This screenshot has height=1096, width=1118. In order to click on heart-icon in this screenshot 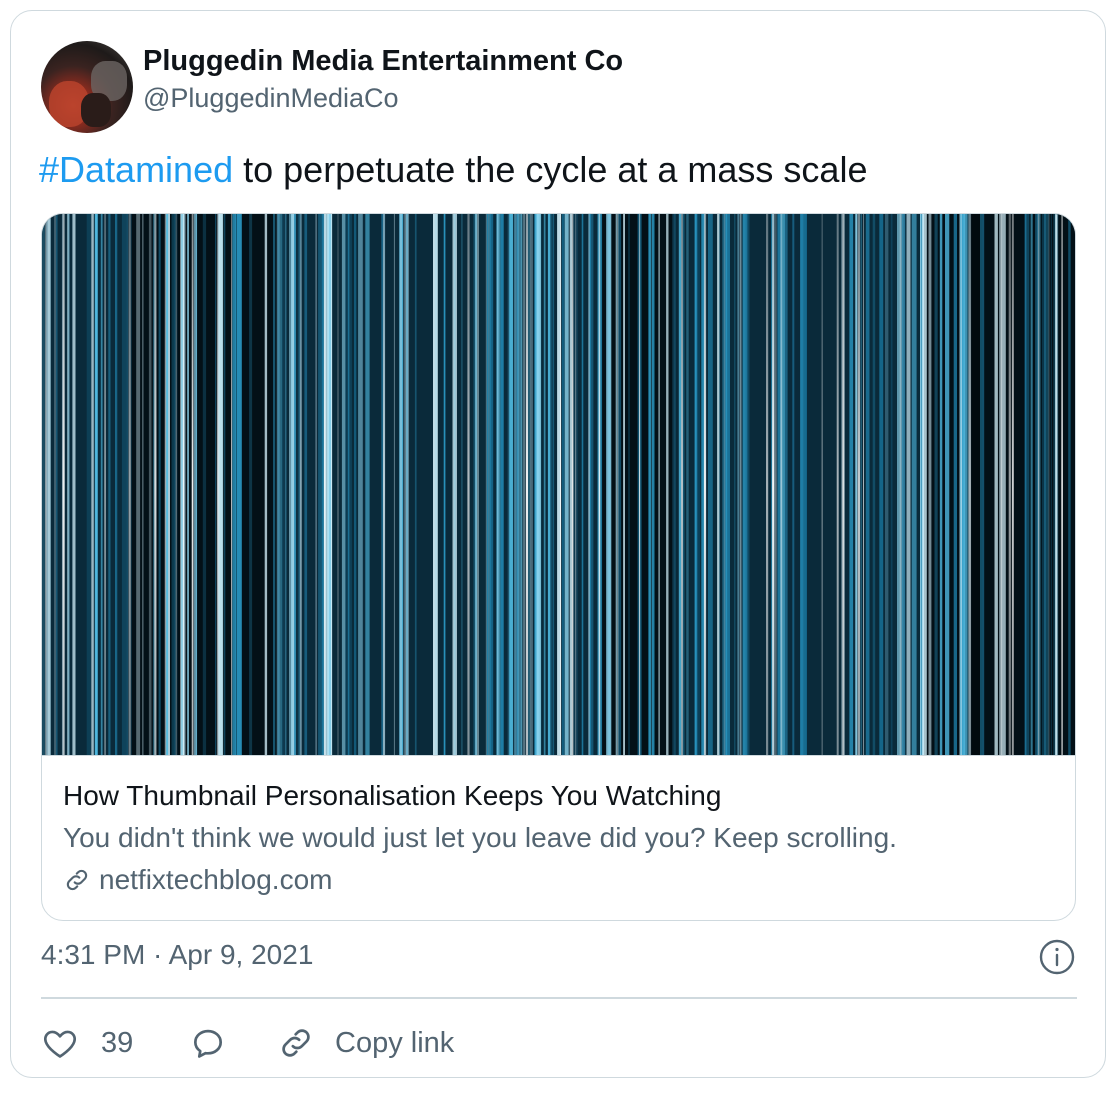, I will do `click(60, 1044)`.